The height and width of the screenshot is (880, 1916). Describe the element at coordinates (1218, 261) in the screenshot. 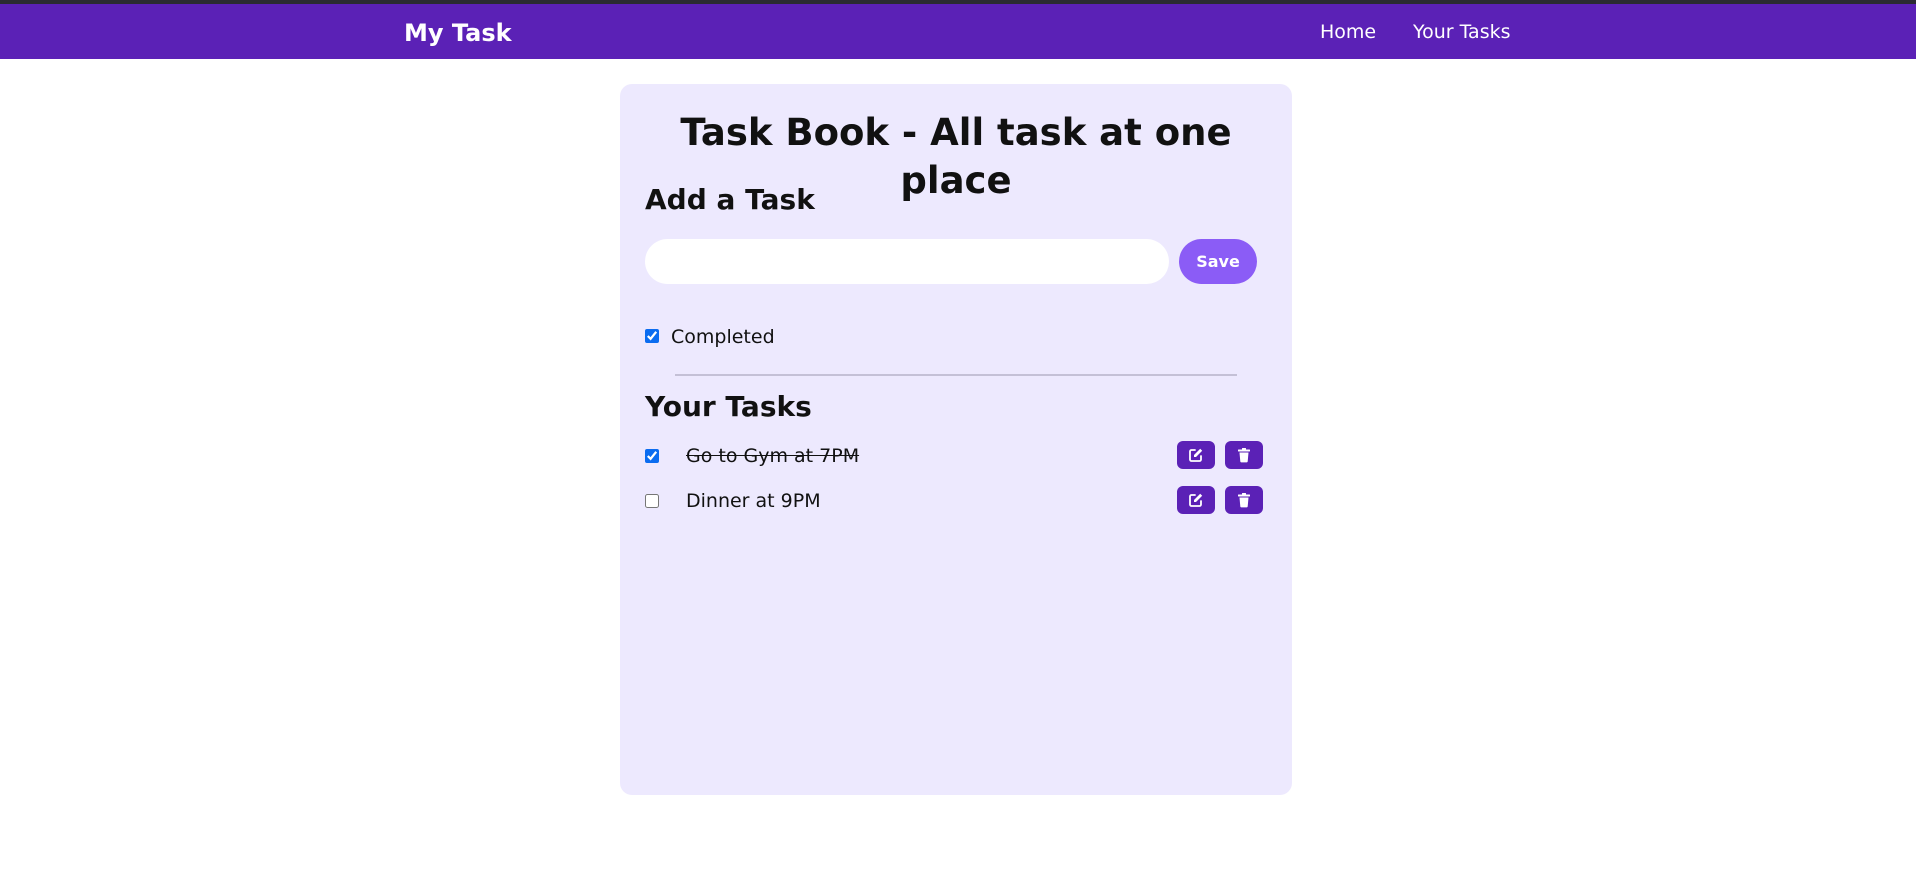

I see `save-button: Save` at that location.